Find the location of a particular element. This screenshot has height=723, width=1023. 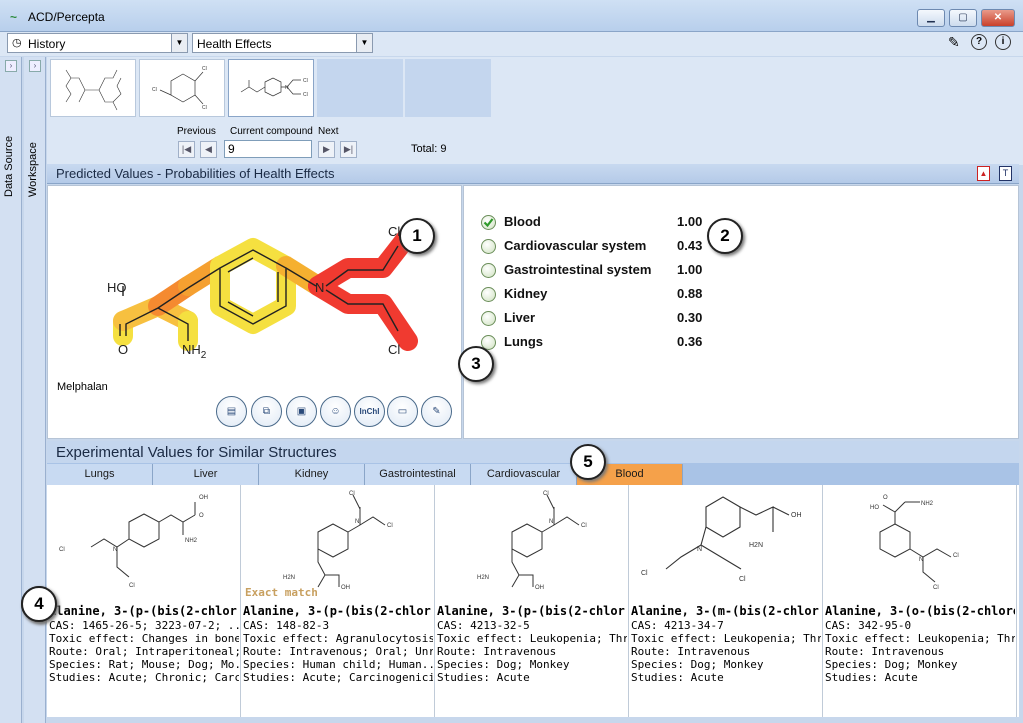

compound-name: Alanine, 3-(m-(bis(2-chlor.. is located at coordinates (726, 611).